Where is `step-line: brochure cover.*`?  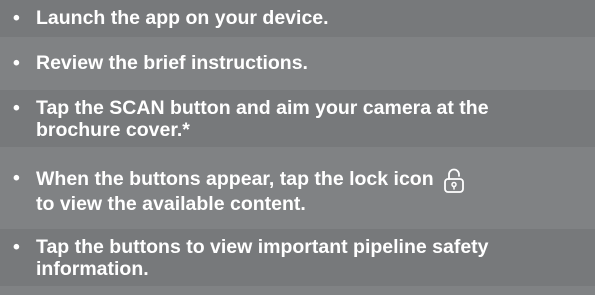
step-line: brochure cover.* is located at coordinates (113, 130).